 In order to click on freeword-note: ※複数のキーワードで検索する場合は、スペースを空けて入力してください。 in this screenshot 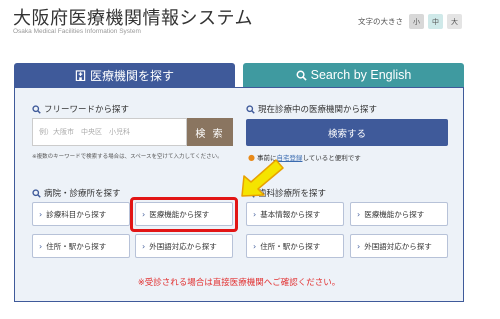, I will do `click(127, 157)`.